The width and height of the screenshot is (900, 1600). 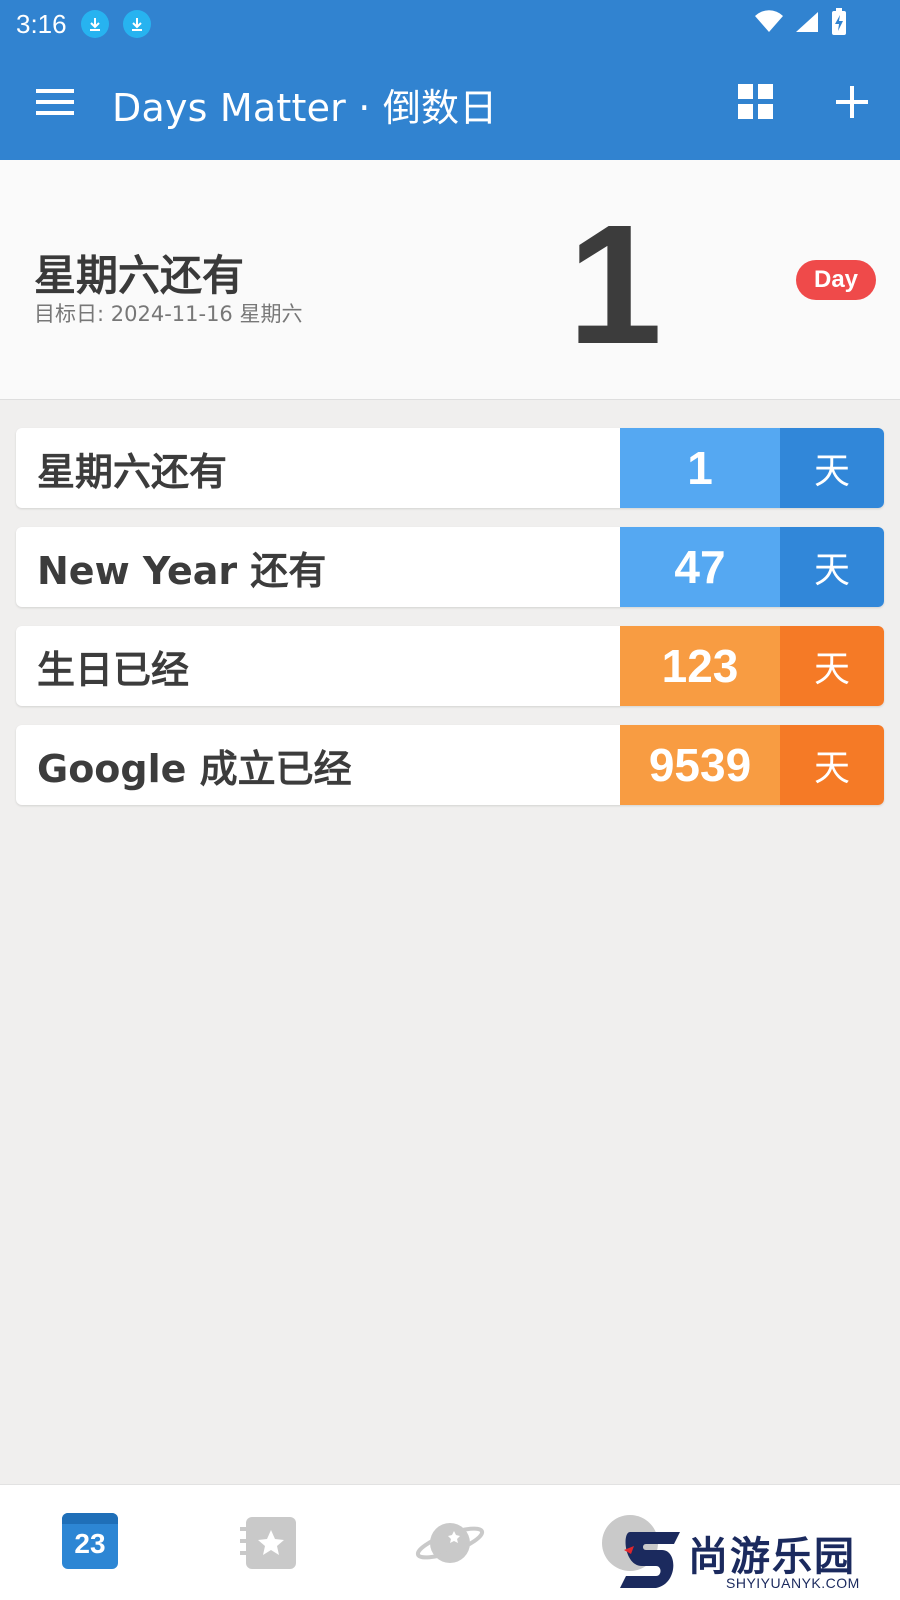 I want to click on nav-calendar: 23, so click(x=92, y=1543).